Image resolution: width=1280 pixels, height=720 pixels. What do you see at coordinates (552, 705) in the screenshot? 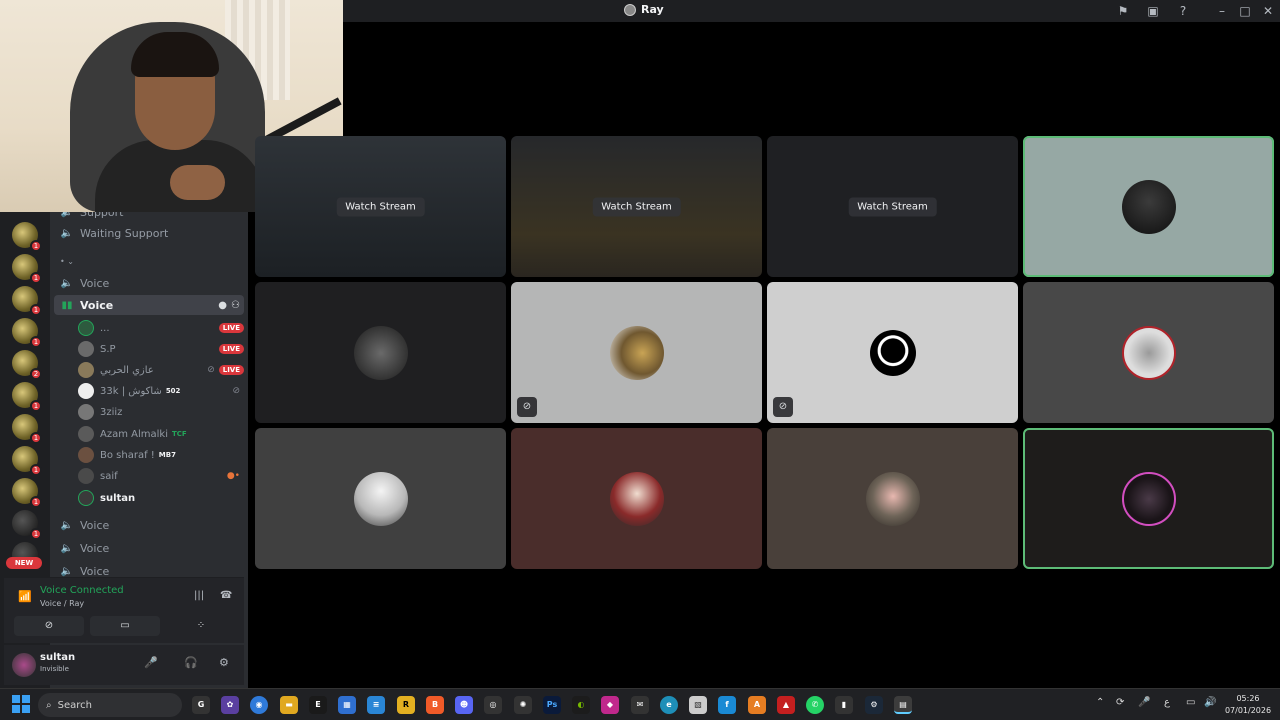
I see `photoshop-icon: Ps` at bounding box center [552, 705].